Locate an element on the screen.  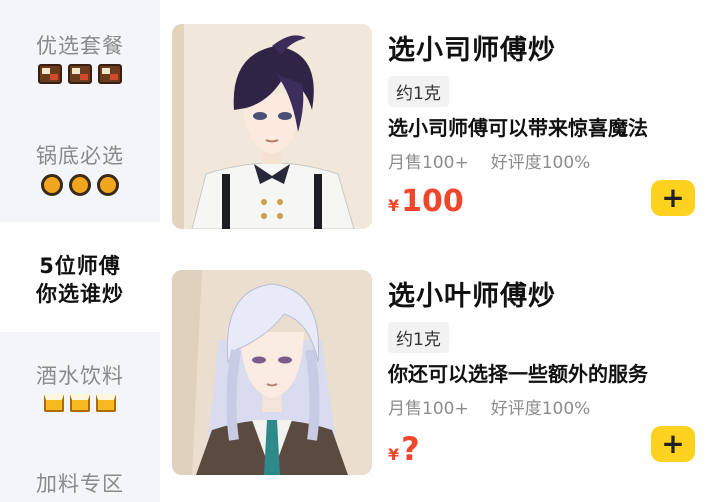
sidebar-item-combo-meals: 优选套餐 is located at coordinates (80, 65).